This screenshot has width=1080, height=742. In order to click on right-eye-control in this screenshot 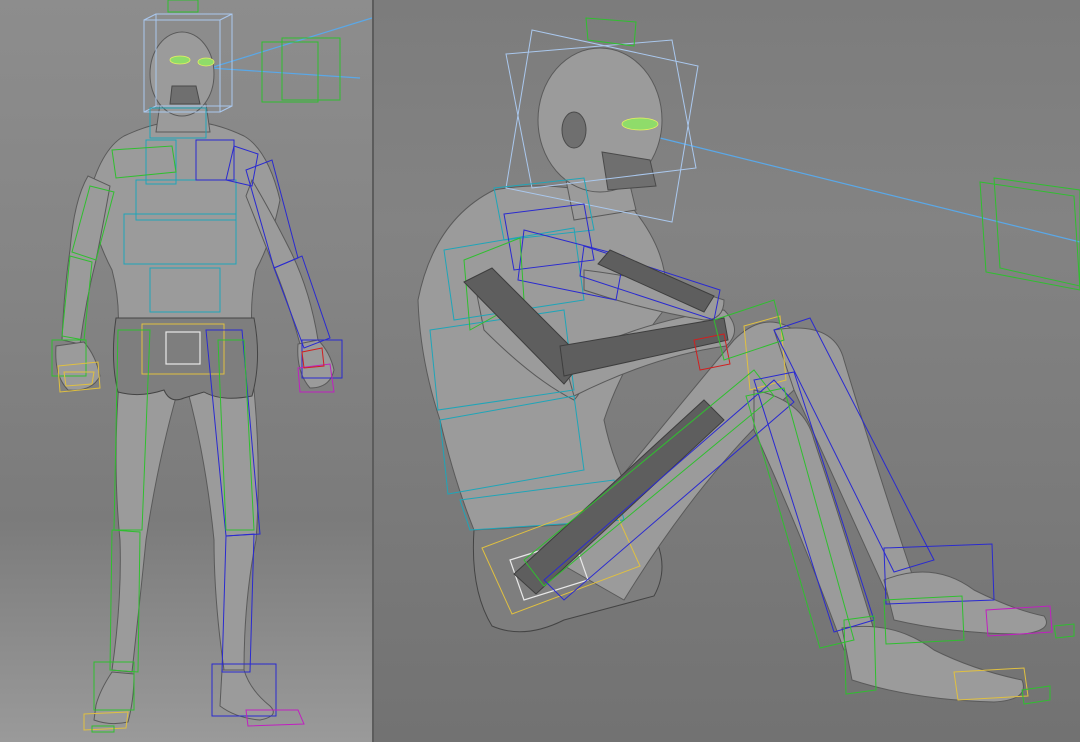, I will do `click(180, 60)`.